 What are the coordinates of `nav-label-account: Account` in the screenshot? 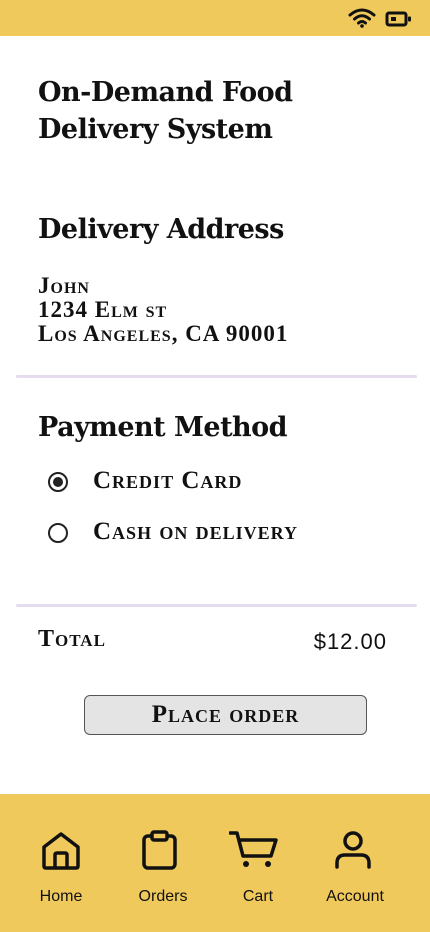 It's located at (355, 896).